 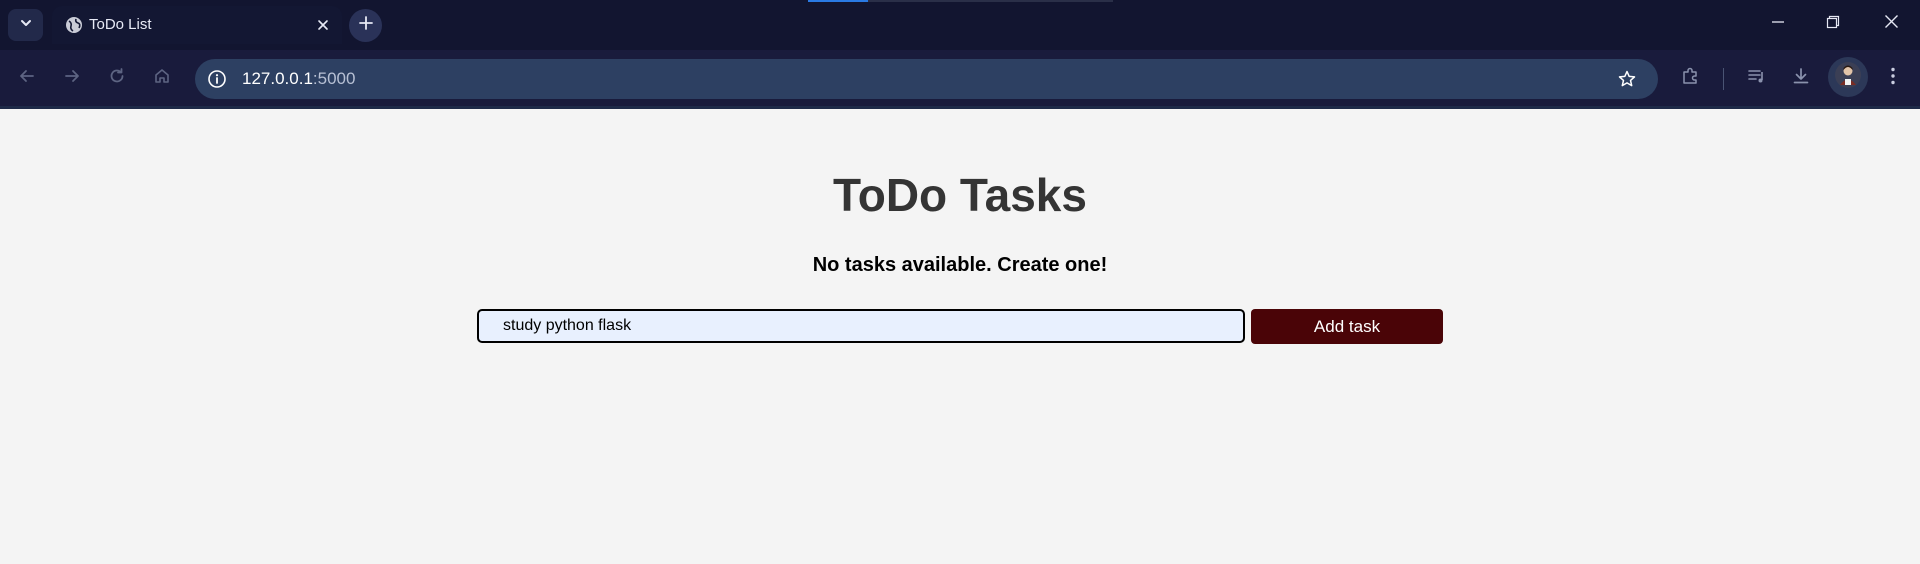 I want to click on url-text: 127.0.0.1:5000, so click(x=298, y=79).